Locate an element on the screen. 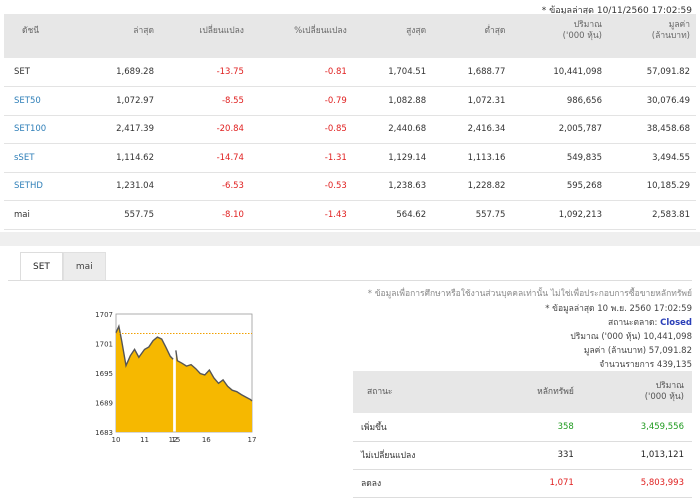 Image resolution: width=700 pixels, height=504 pixels. cell-name: SETHD is located at coordinates (42, 186).